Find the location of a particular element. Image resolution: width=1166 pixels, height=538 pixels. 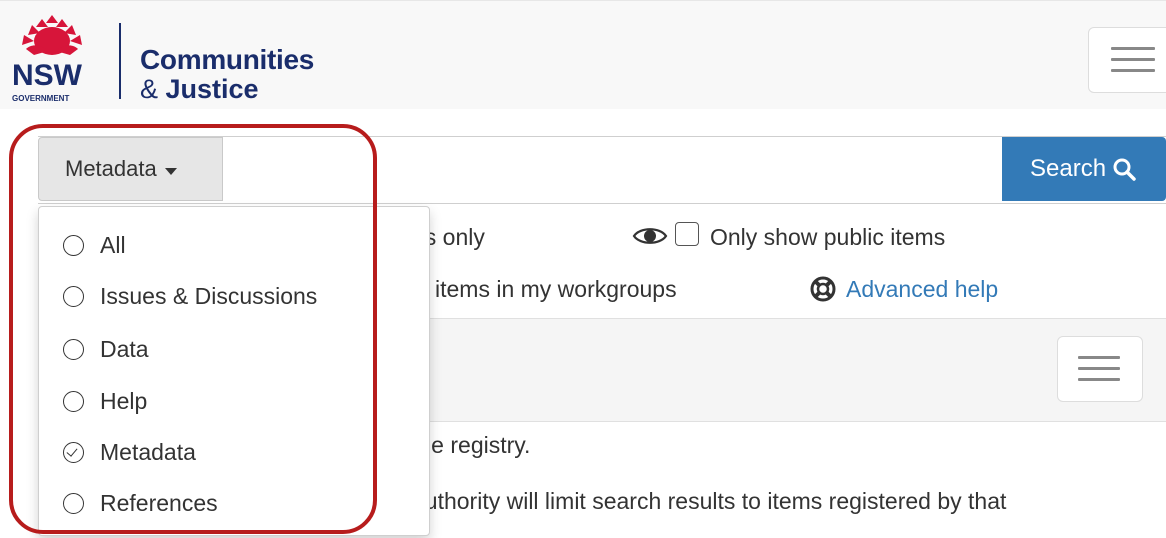

panel-menu-button is located at coordinates (1100, 369).